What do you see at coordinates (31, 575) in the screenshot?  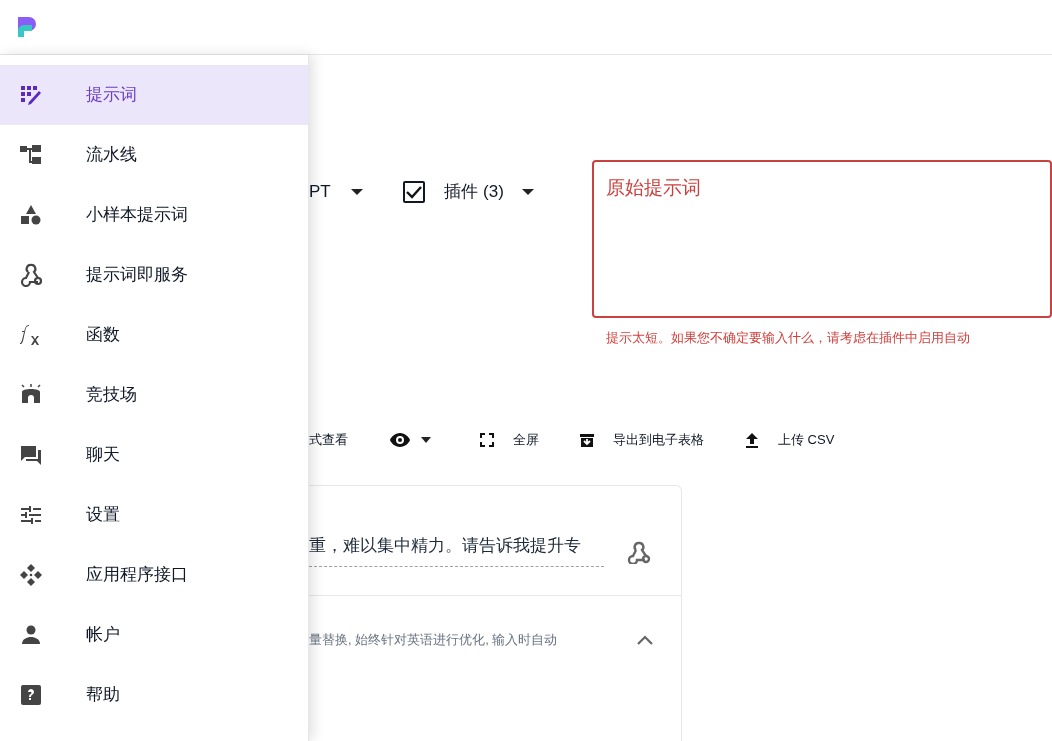 I see `api-icon` at bounding box center [31, 575].